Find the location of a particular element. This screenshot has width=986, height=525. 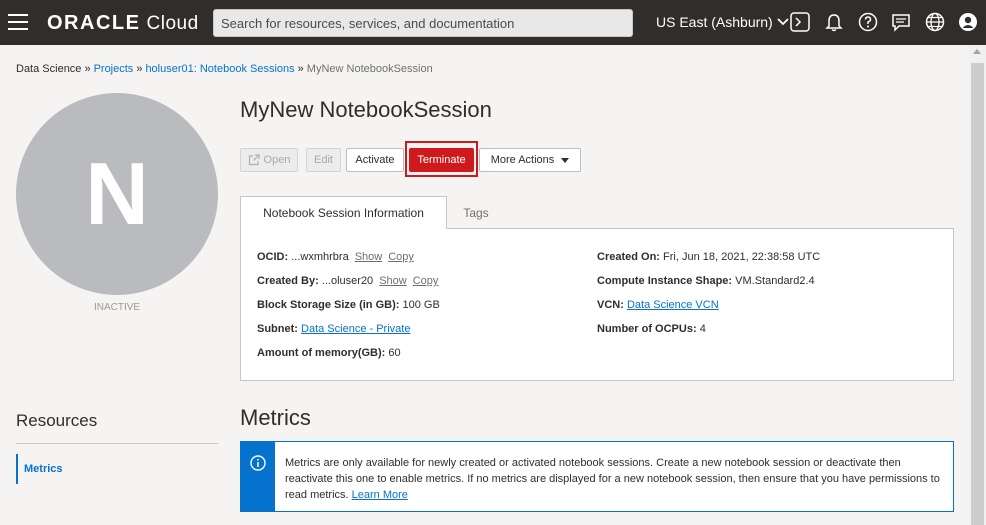

subnet-field: Subnet: Data Science - Private is located at coordinates (333, 329).